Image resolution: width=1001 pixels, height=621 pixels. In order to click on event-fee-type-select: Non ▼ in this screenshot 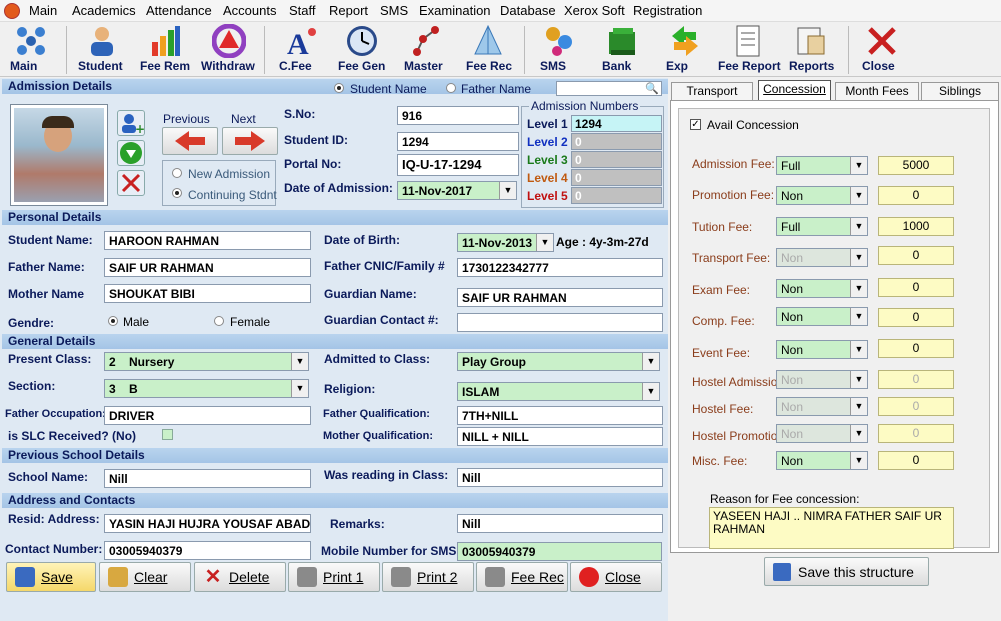, I will do `click(822, 349)`.